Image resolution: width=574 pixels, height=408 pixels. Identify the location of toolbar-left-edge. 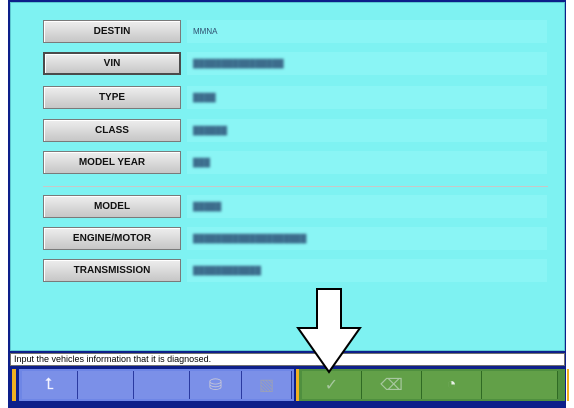
(14, 385).